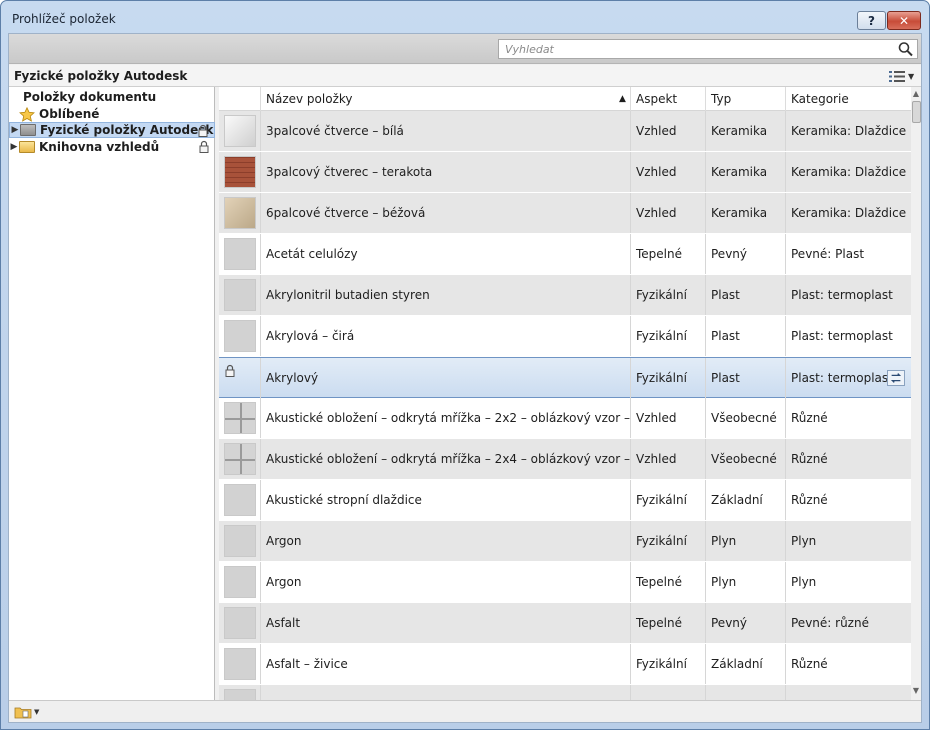 The image size is (930, 730). I want to click on library-menu-button: ▼, so click(27, 712).